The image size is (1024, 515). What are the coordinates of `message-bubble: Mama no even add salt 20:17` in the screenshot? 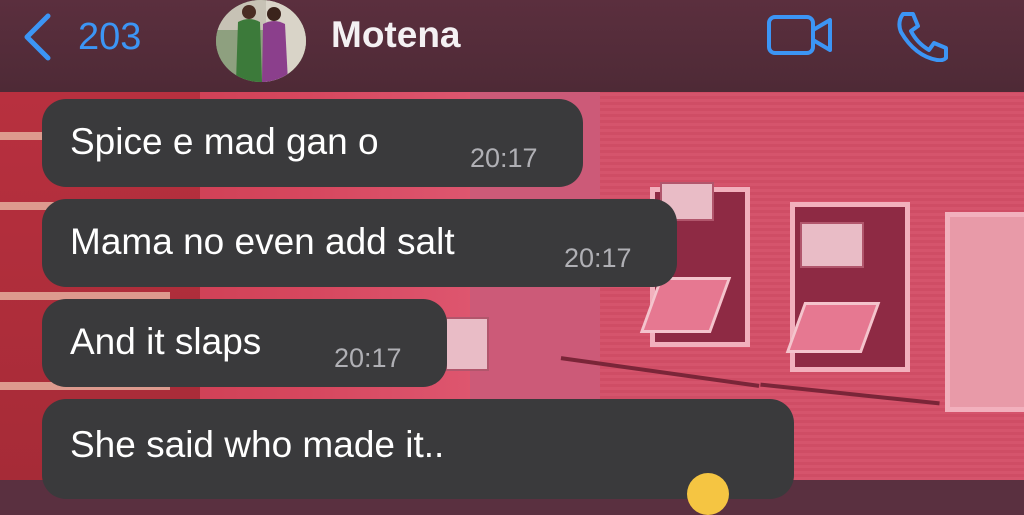 It's located at (359, 243).